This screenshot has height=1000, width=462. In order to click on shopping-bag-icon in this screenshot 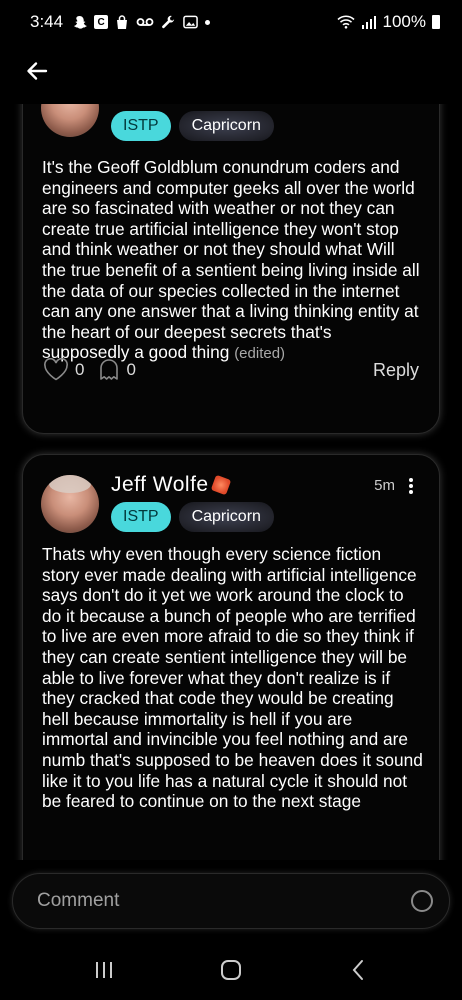, I will do `click(122, 21)`.